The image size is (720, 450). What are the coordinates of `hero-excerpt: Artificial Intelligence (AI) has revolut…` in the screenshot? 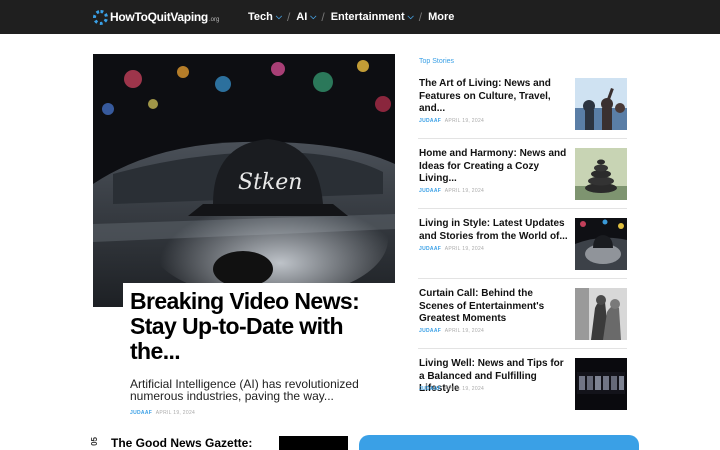 It's located at (244, 390).